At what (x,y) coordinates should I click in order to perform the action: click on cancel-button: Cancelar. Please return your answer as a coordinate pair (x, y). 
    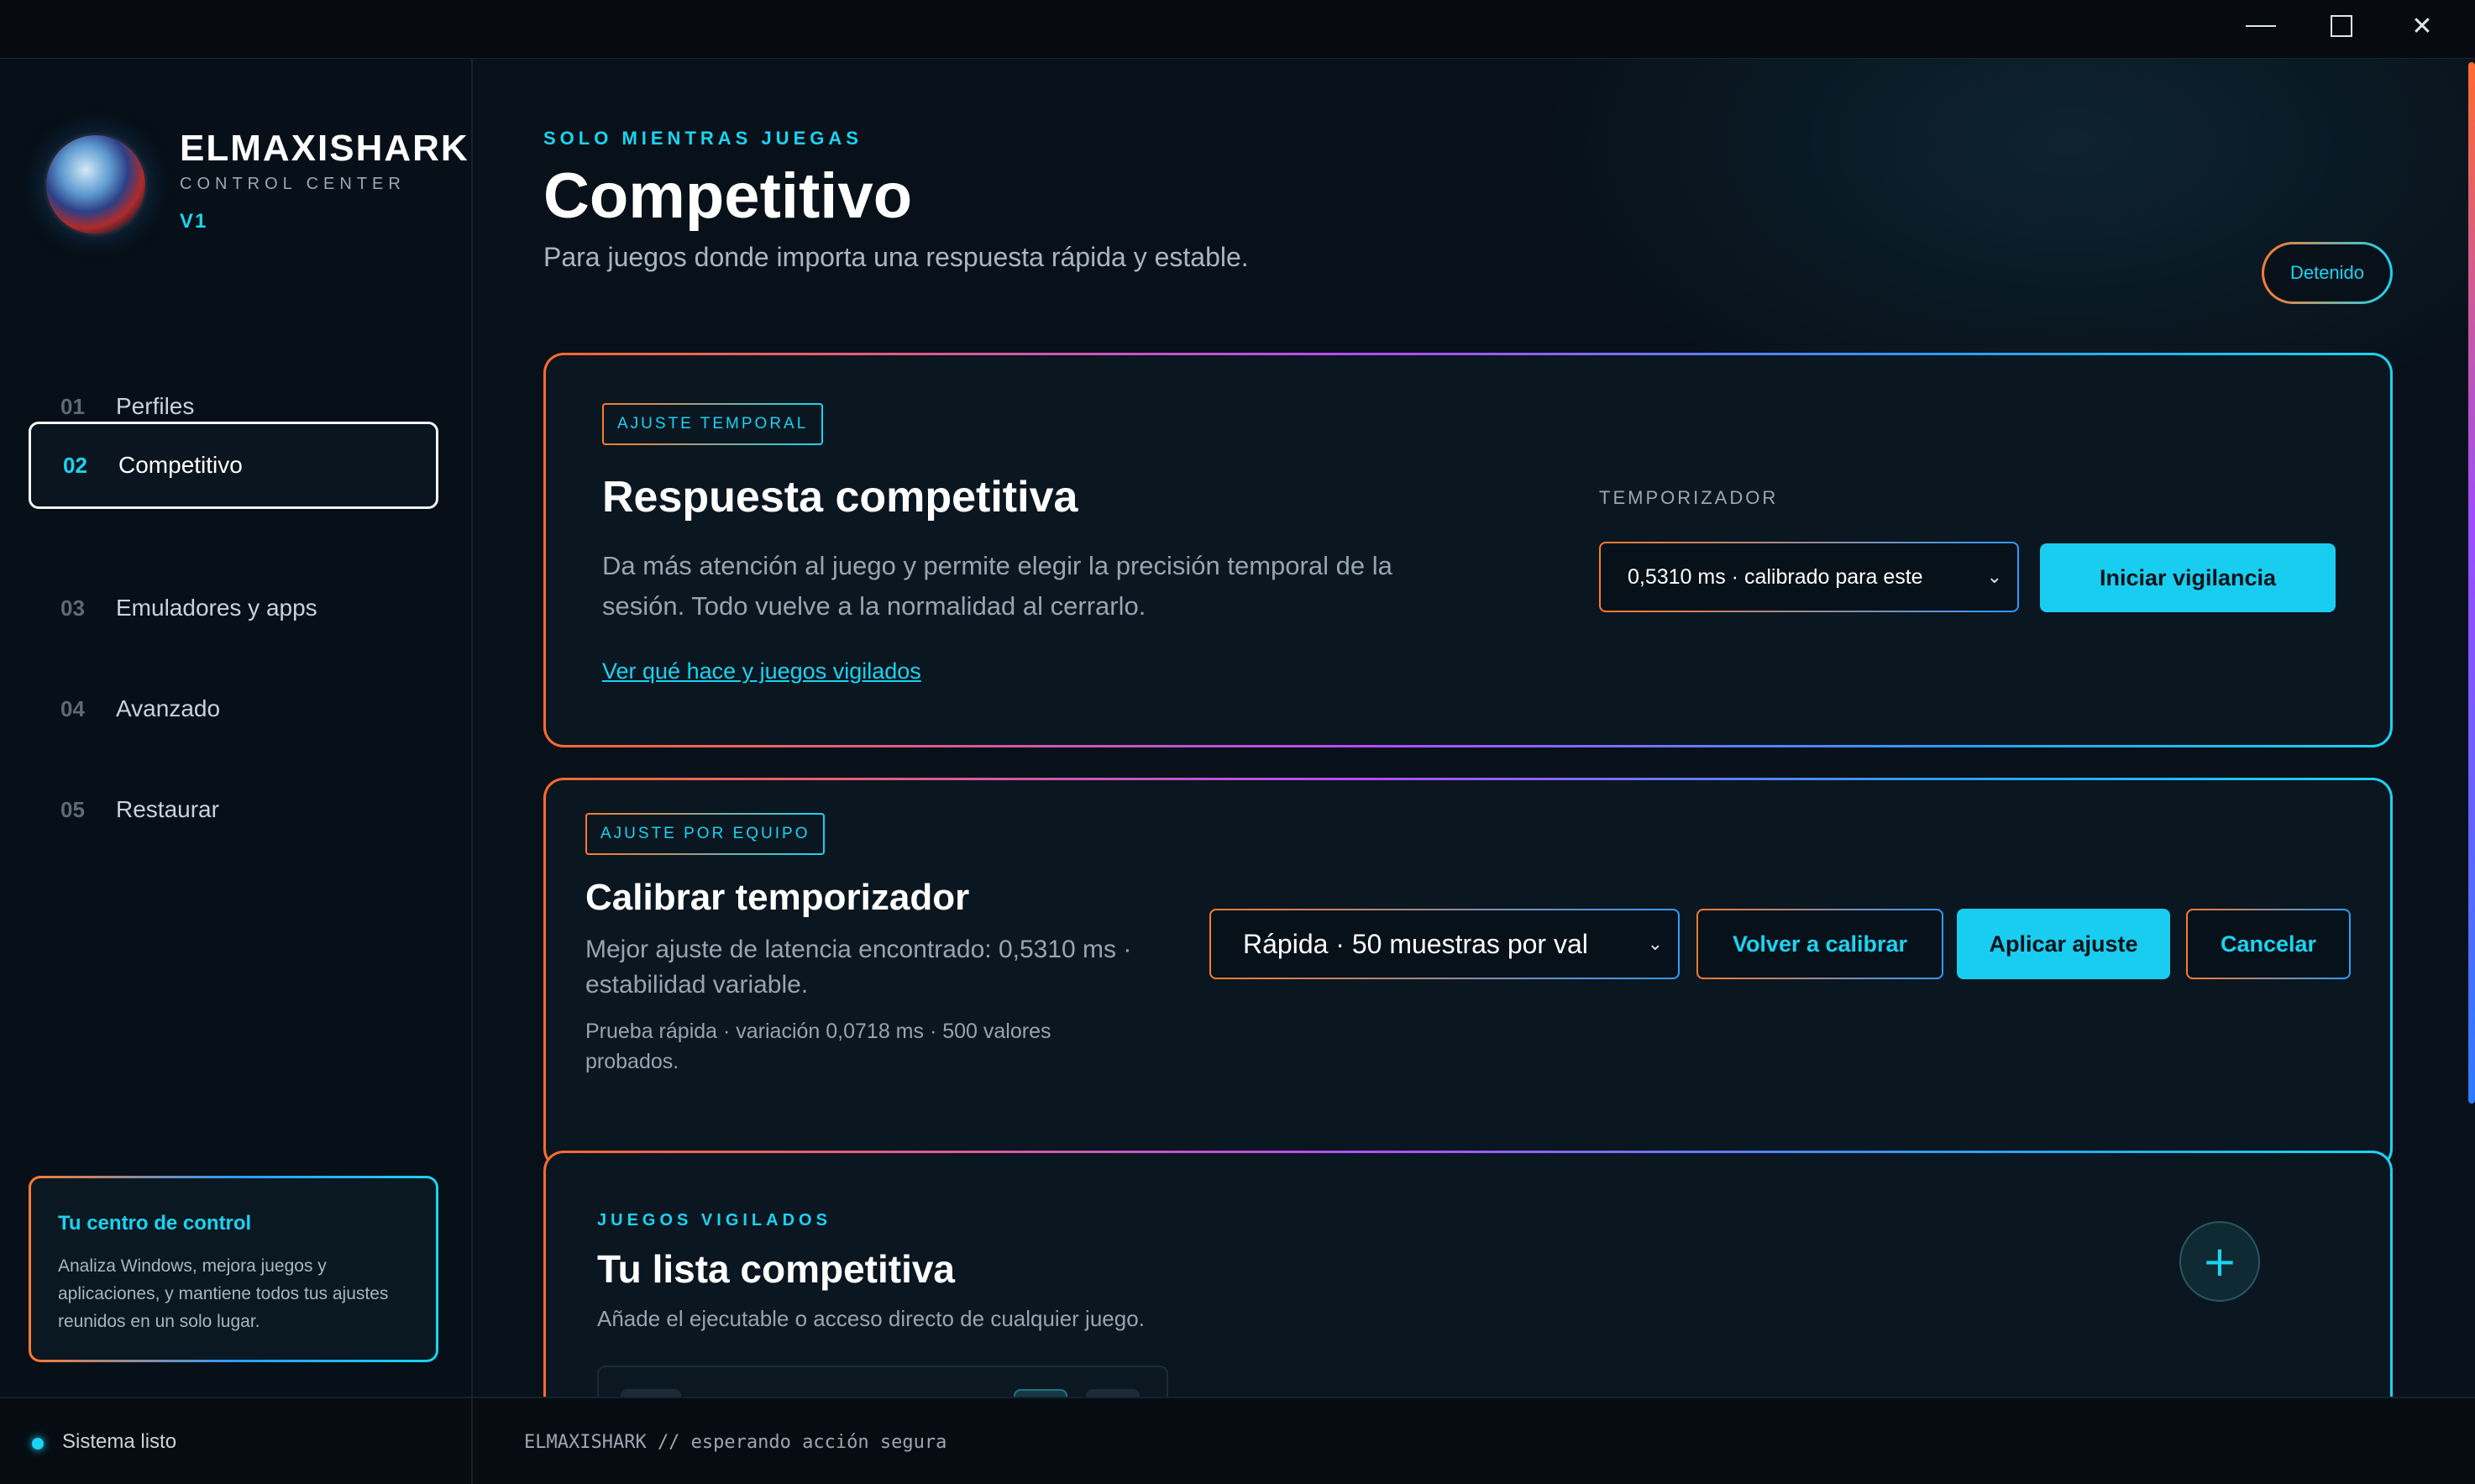
    Looking at the image, I should click on (2268, 944).